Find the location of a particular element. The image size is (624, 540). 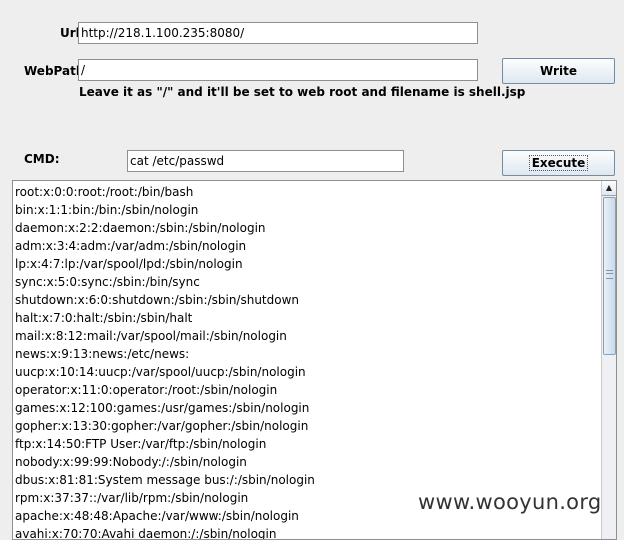

output-line: root:x:0:0:root:/root:/bin/bash is located at coordinates (104, 192).